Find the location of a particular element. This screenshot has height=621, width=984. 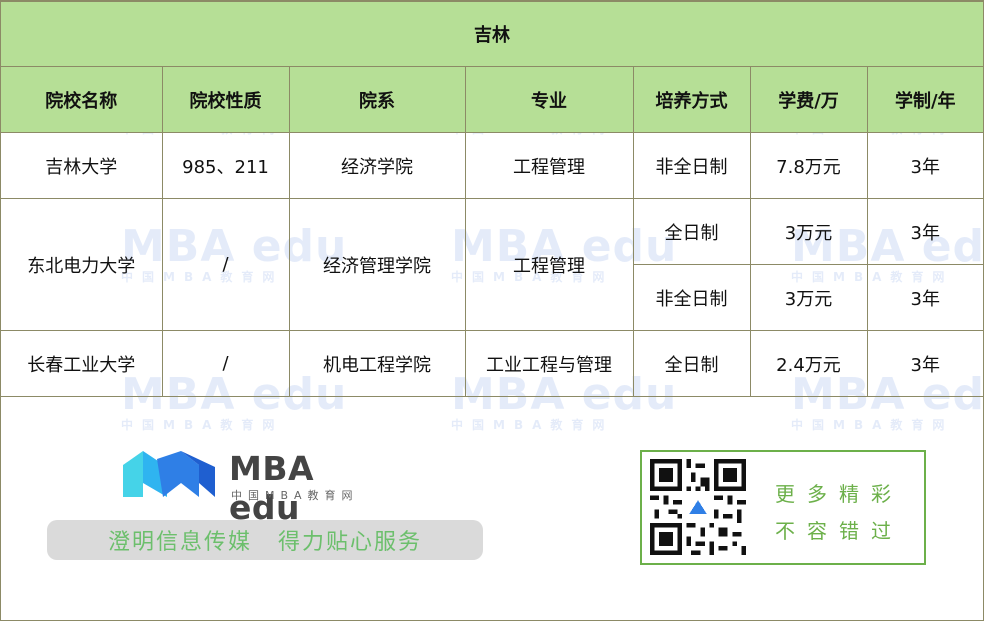

tuition-cell: 2.4万元 is located at coordinates (808, 363).